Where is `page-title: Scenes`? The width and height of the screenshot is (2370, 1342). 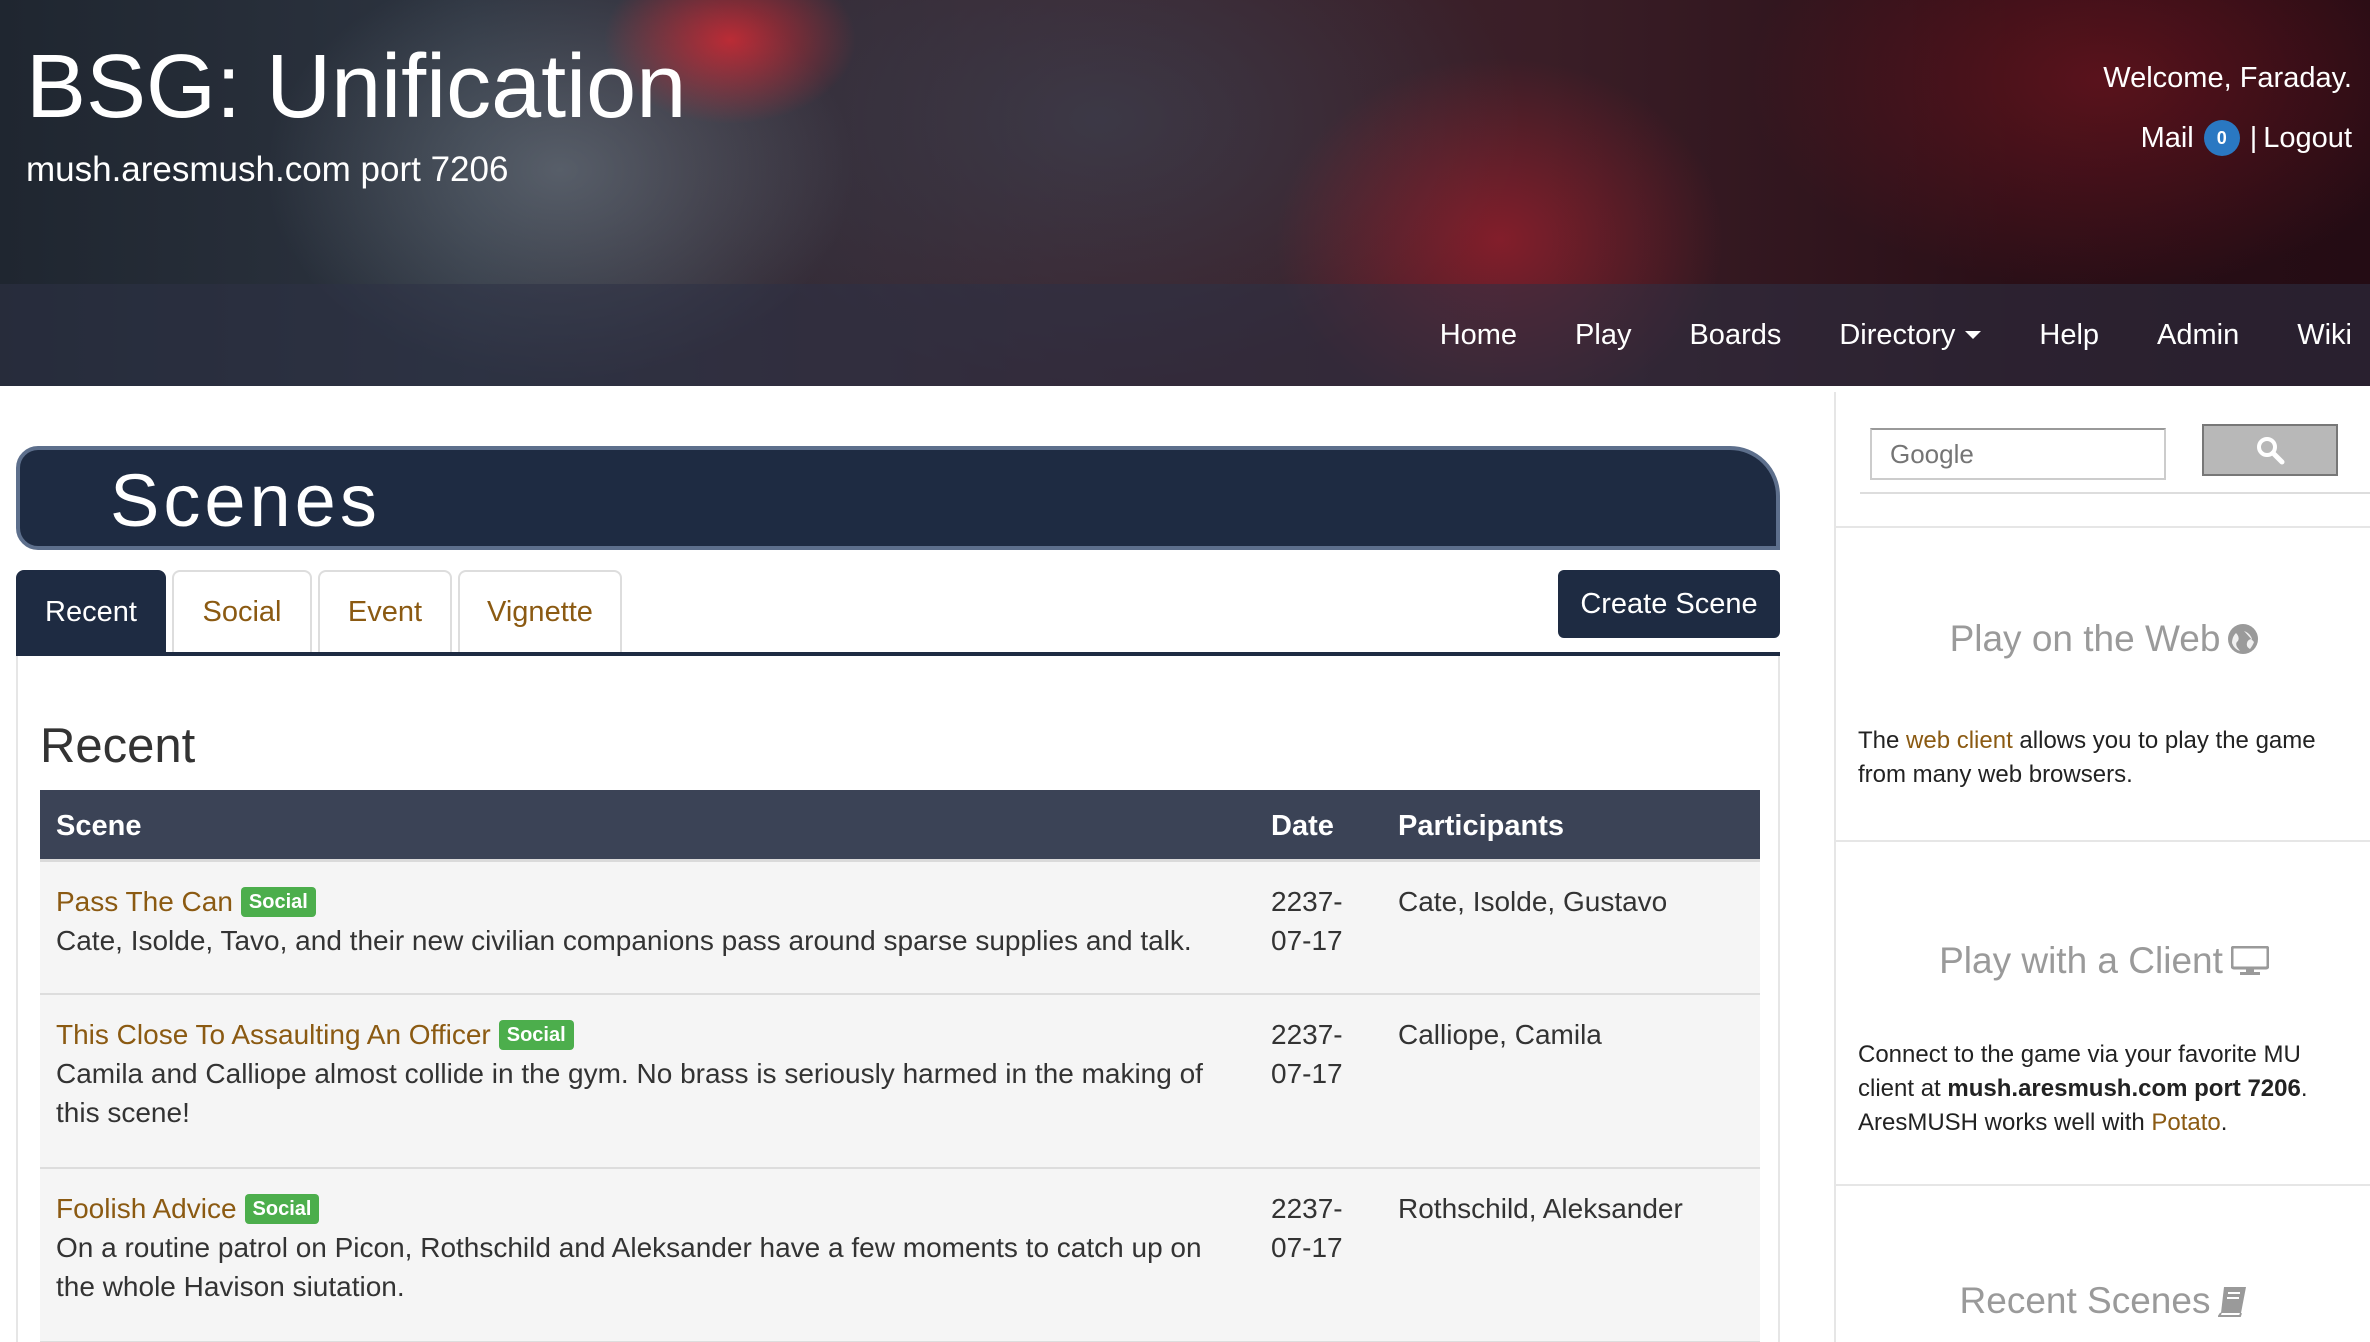
page-title: Scenes is located at coordinates (245, 500).